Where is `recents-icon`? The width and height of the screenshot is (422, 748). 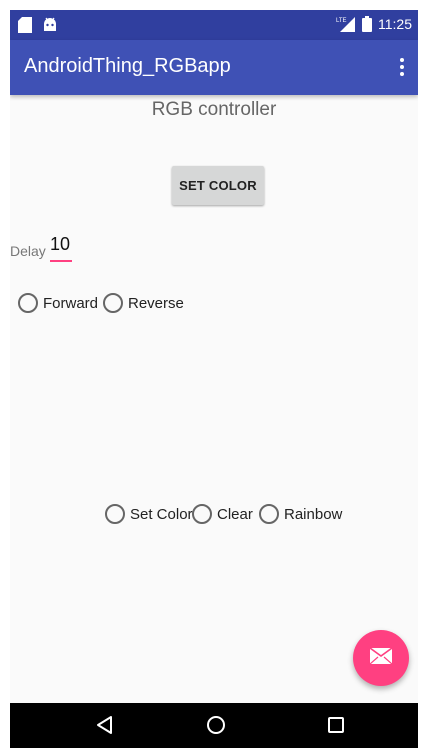 recents-icon is located at coordinates (336, 725).